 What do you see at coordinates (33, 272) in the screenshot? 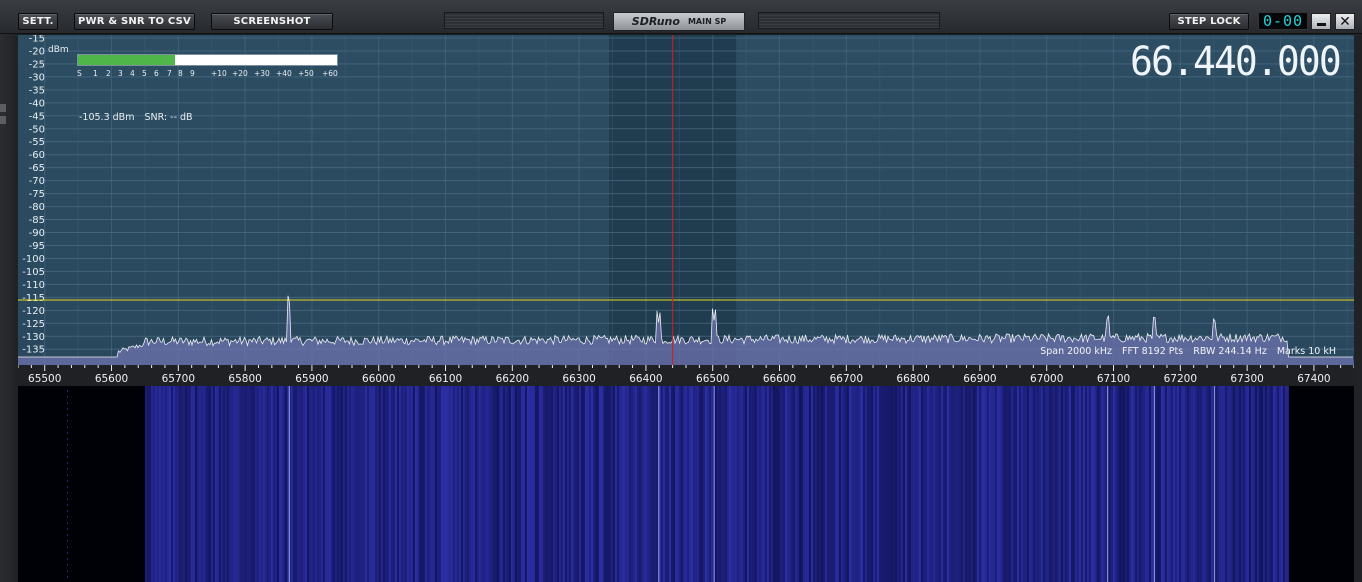
I see `y-tick-label: -105` at bounding box center [33, 272].